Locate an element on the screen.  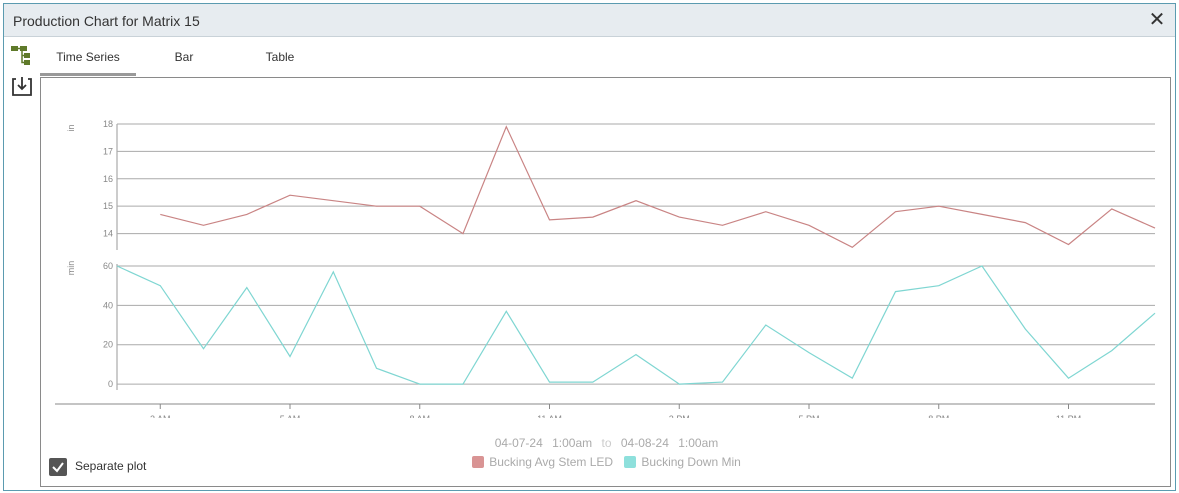
legend-swatch-down is located at coordinates (630, 462).